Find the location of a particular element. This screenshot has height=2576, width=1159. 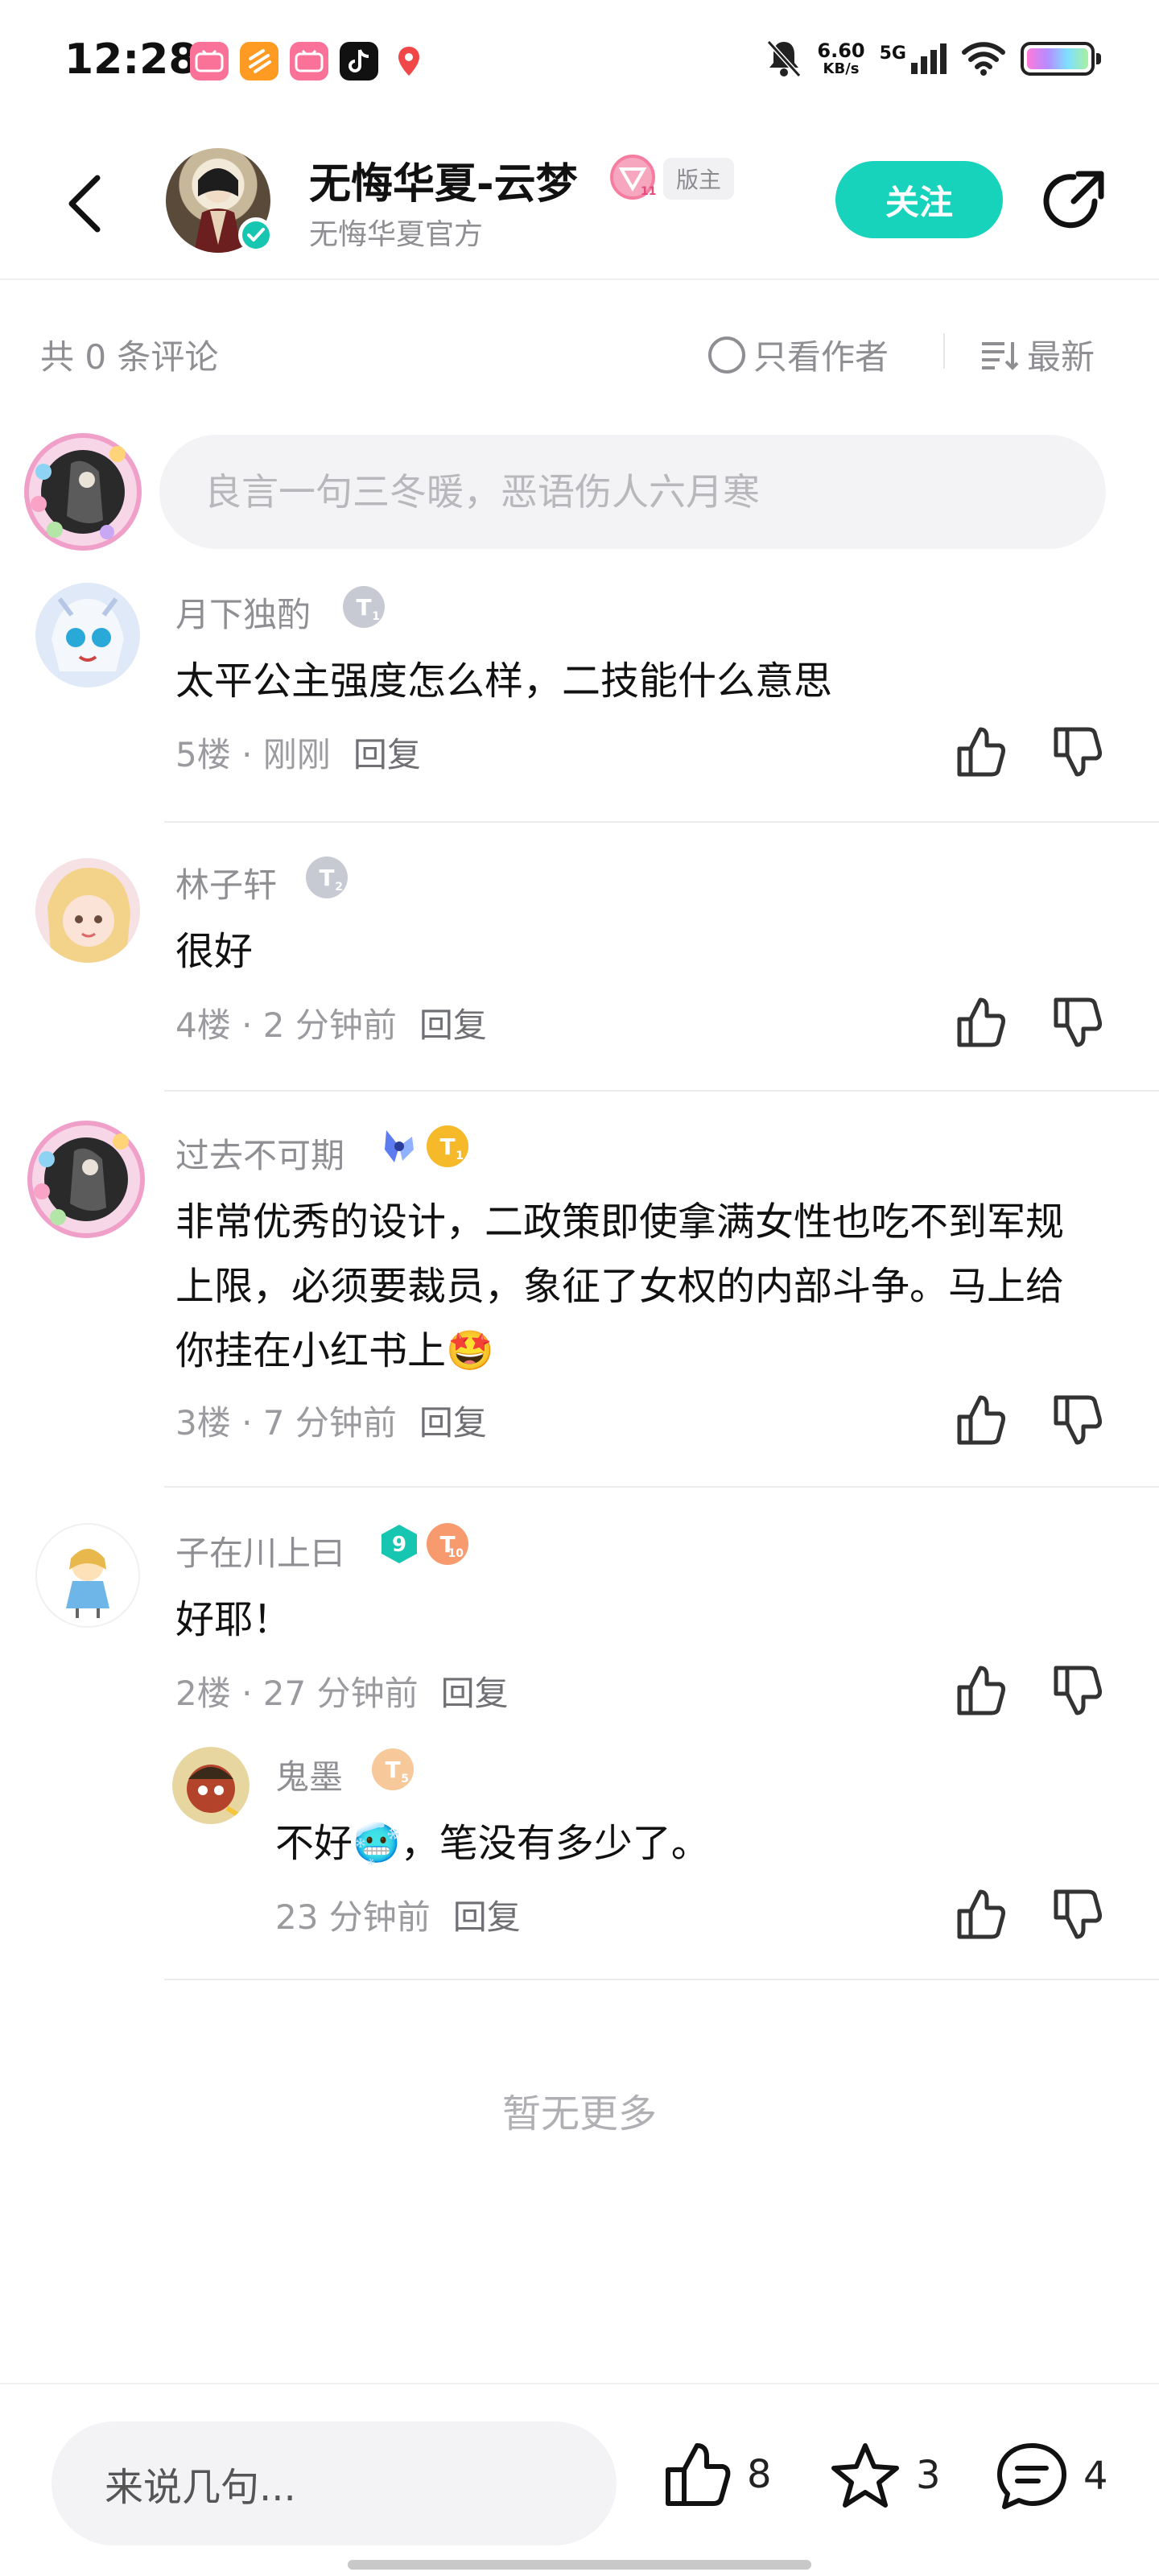

back-button is located at coordinates (84, 203).